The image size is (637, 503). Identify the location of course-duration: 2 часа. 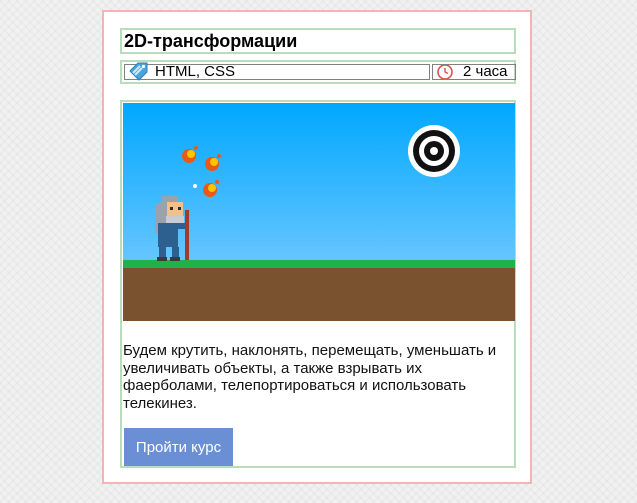
(474, 72).